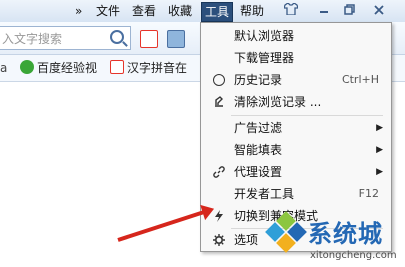 Image resolution: width=405 pixels, height=267 pixels. What do you see at coordinates (296, 58) in the screenshot?
I see `menu-item-download-manager: 下载管理器` at bounding box center [296, 58].